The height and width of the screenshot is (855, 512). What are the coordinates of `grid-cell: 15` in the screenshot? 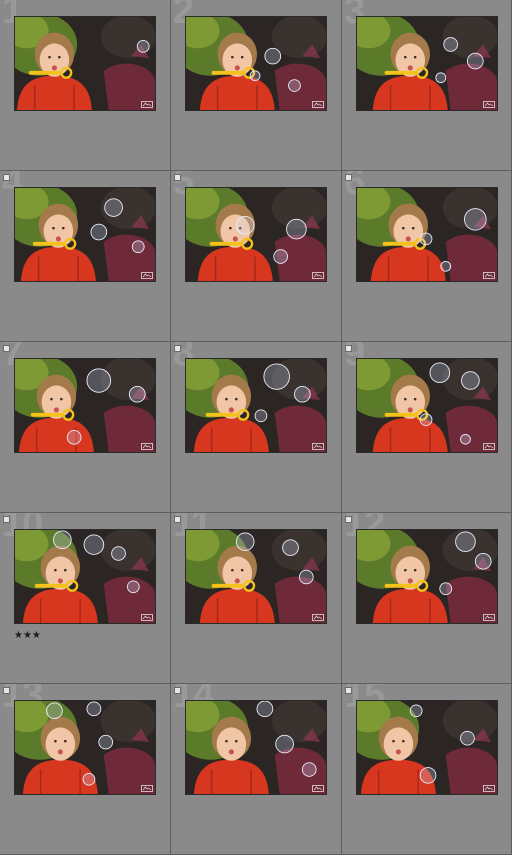 It's located at (427, 769).